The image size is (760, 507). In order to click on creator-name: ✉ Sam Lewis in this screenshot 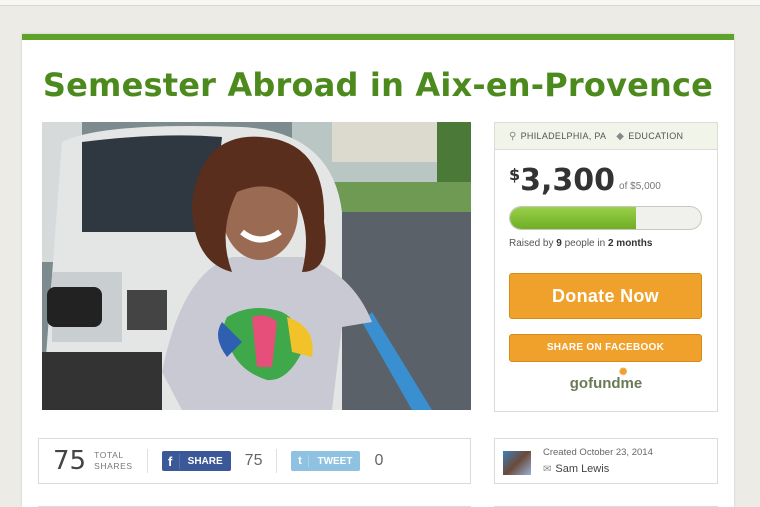, I will do `click(576, 469)`.